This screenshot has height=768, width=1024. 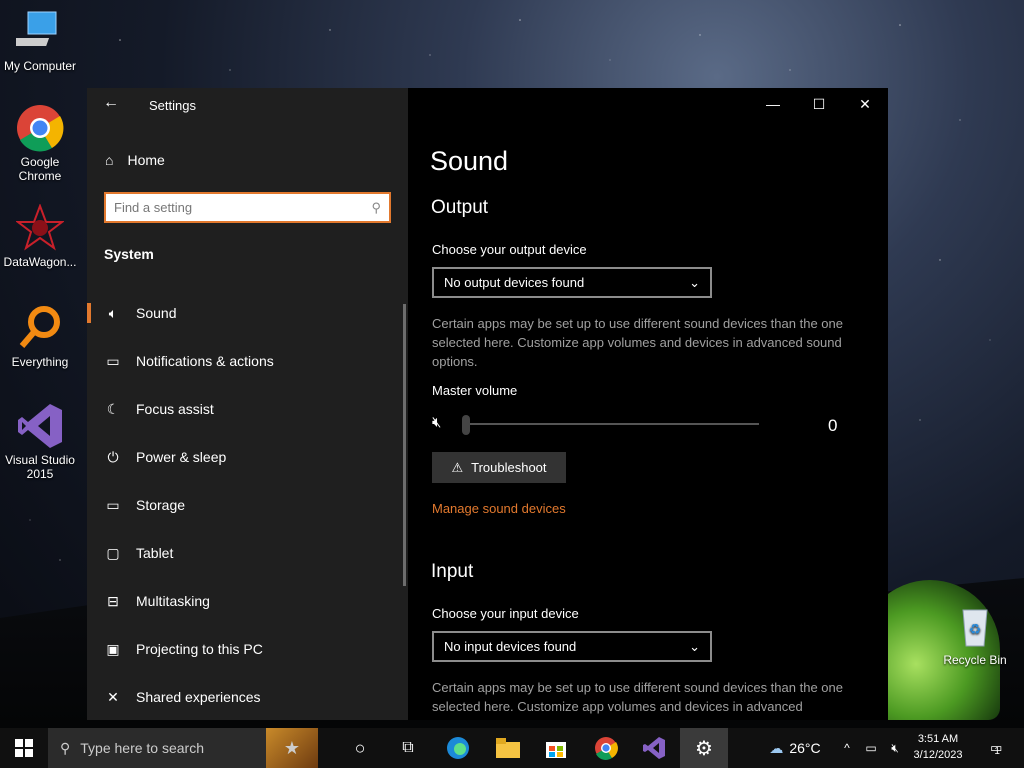 I want to click on edge-icon, so click(x=458, y=748).